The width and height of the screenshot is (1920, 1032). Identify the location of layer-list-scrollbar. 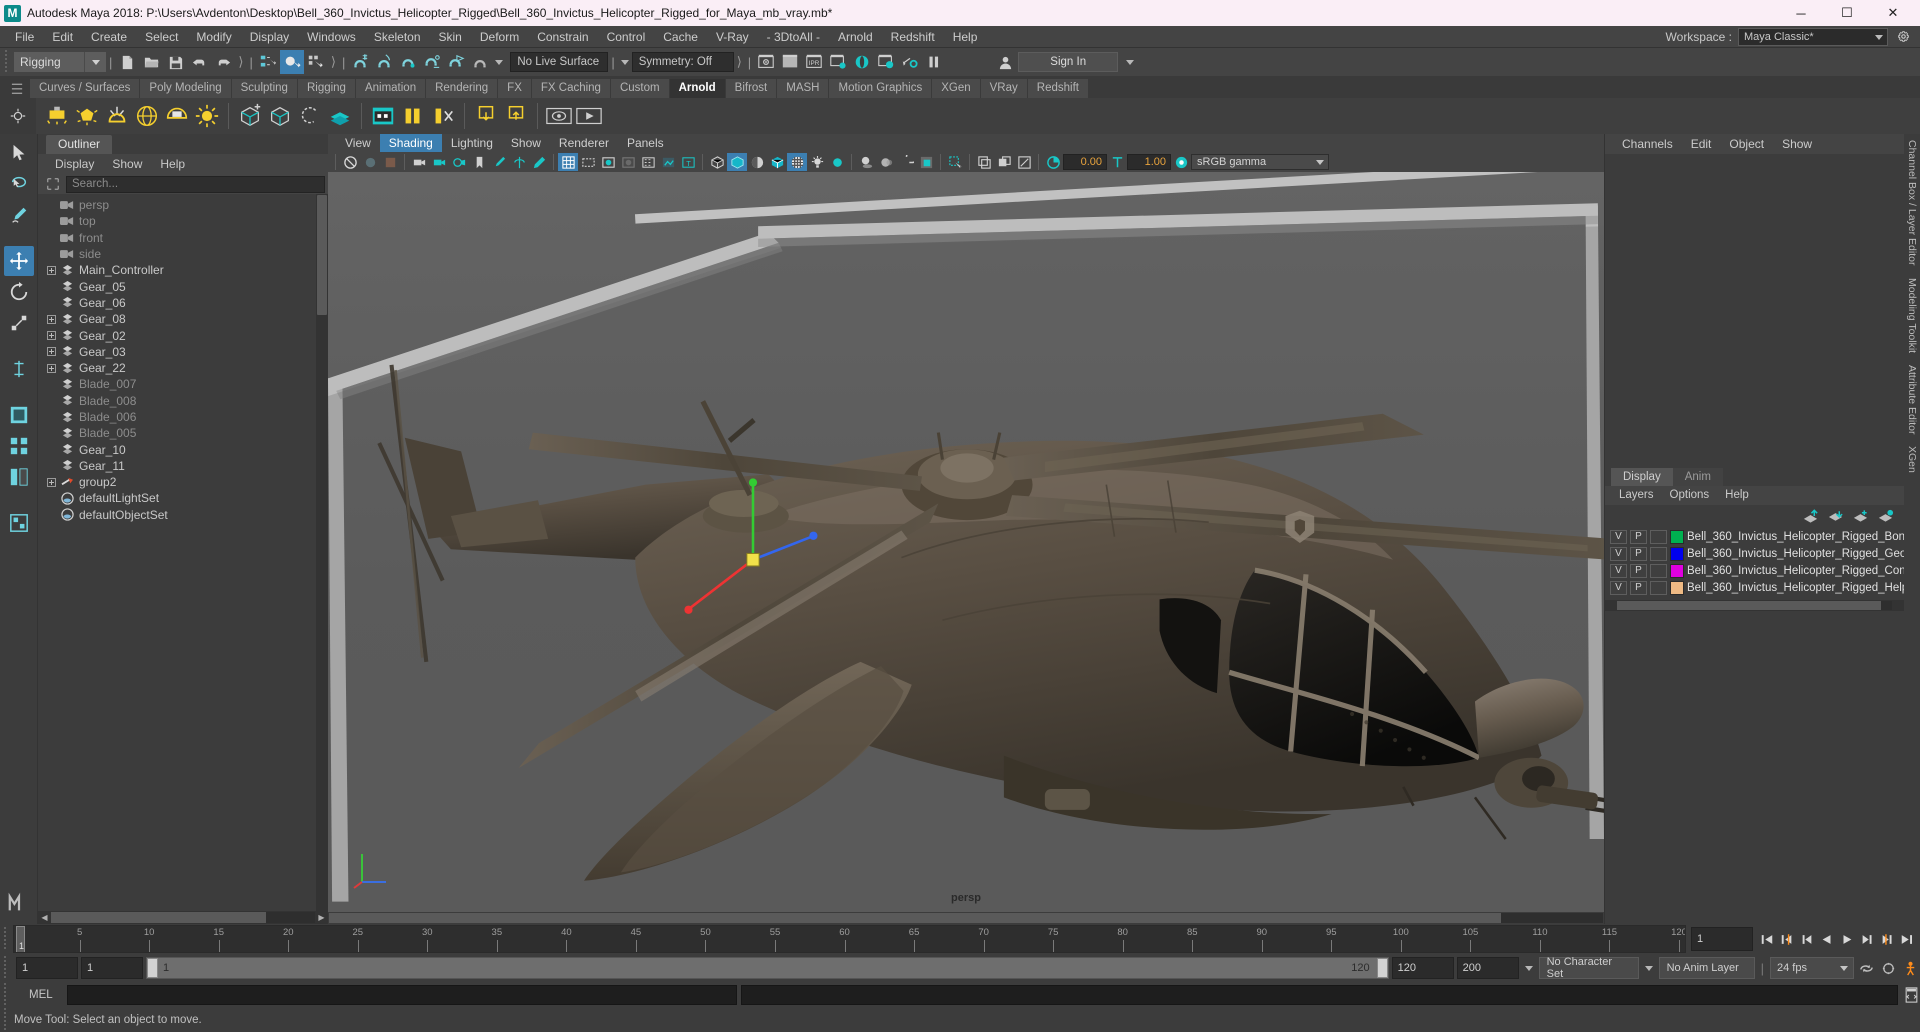
(1754, 605).